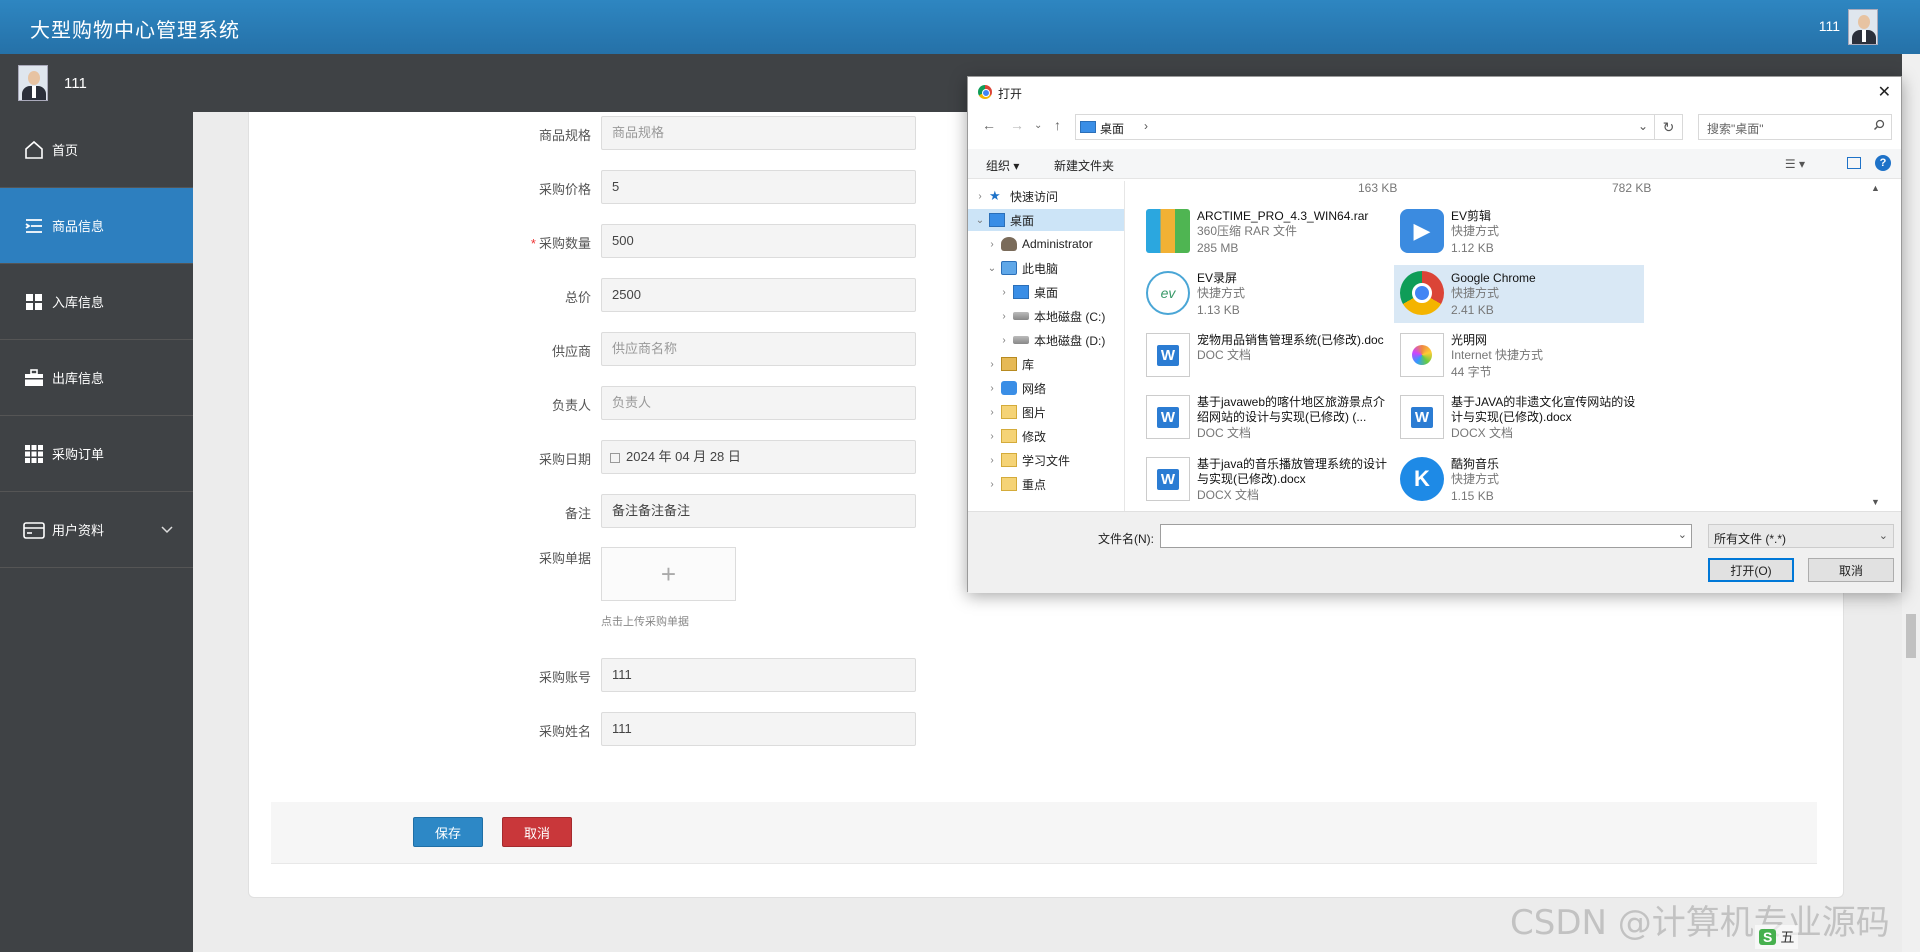  Describe the element at coordinates (1669, 127) in the screenshot. I see `refresh-button: ↻` at that location.